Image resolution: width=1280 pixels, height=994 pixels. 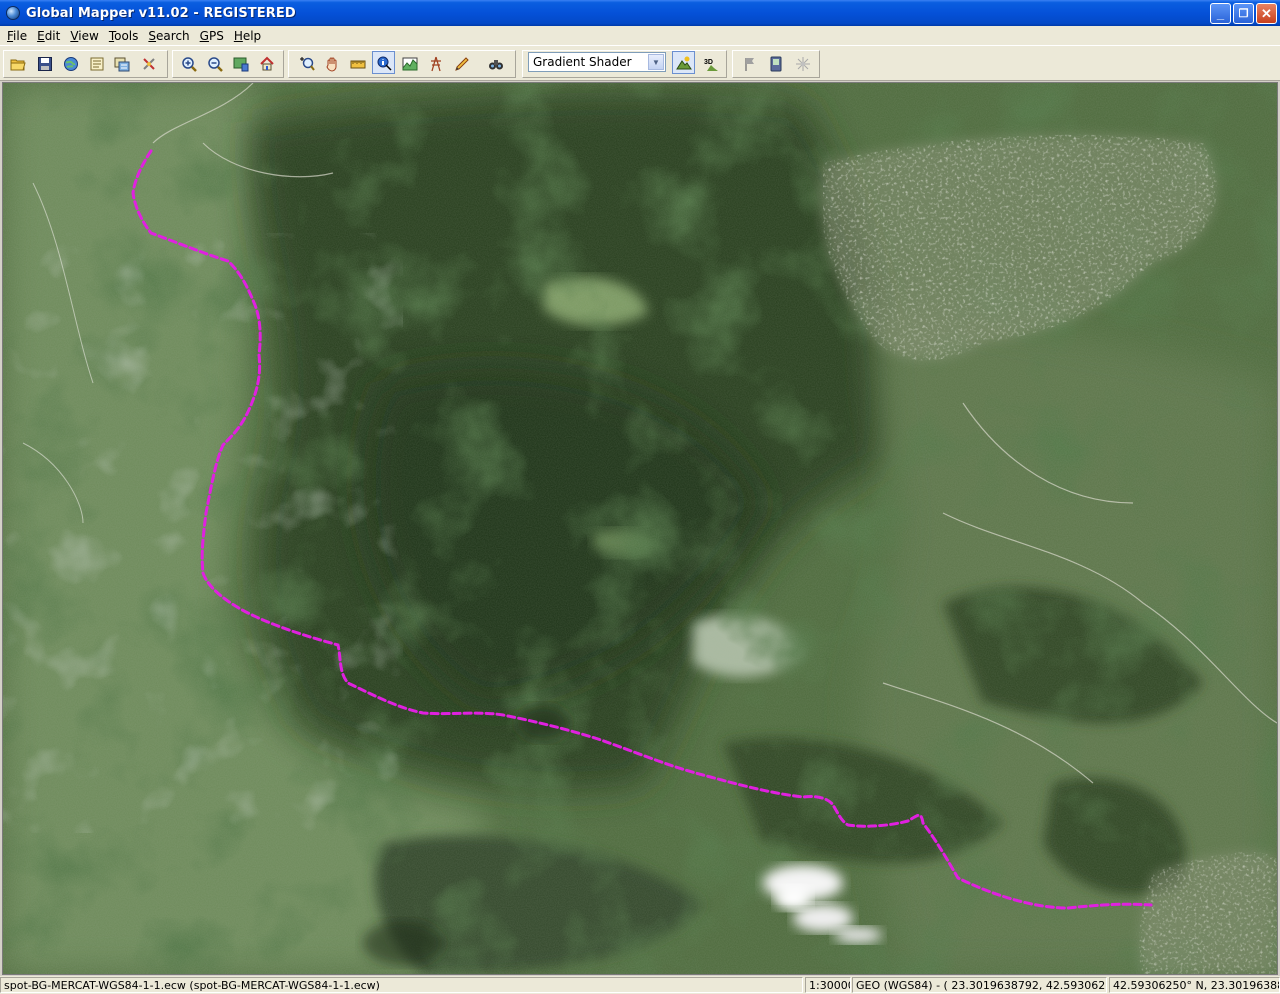 I want to click on gps-mark-button, so click(x=749, y=63).